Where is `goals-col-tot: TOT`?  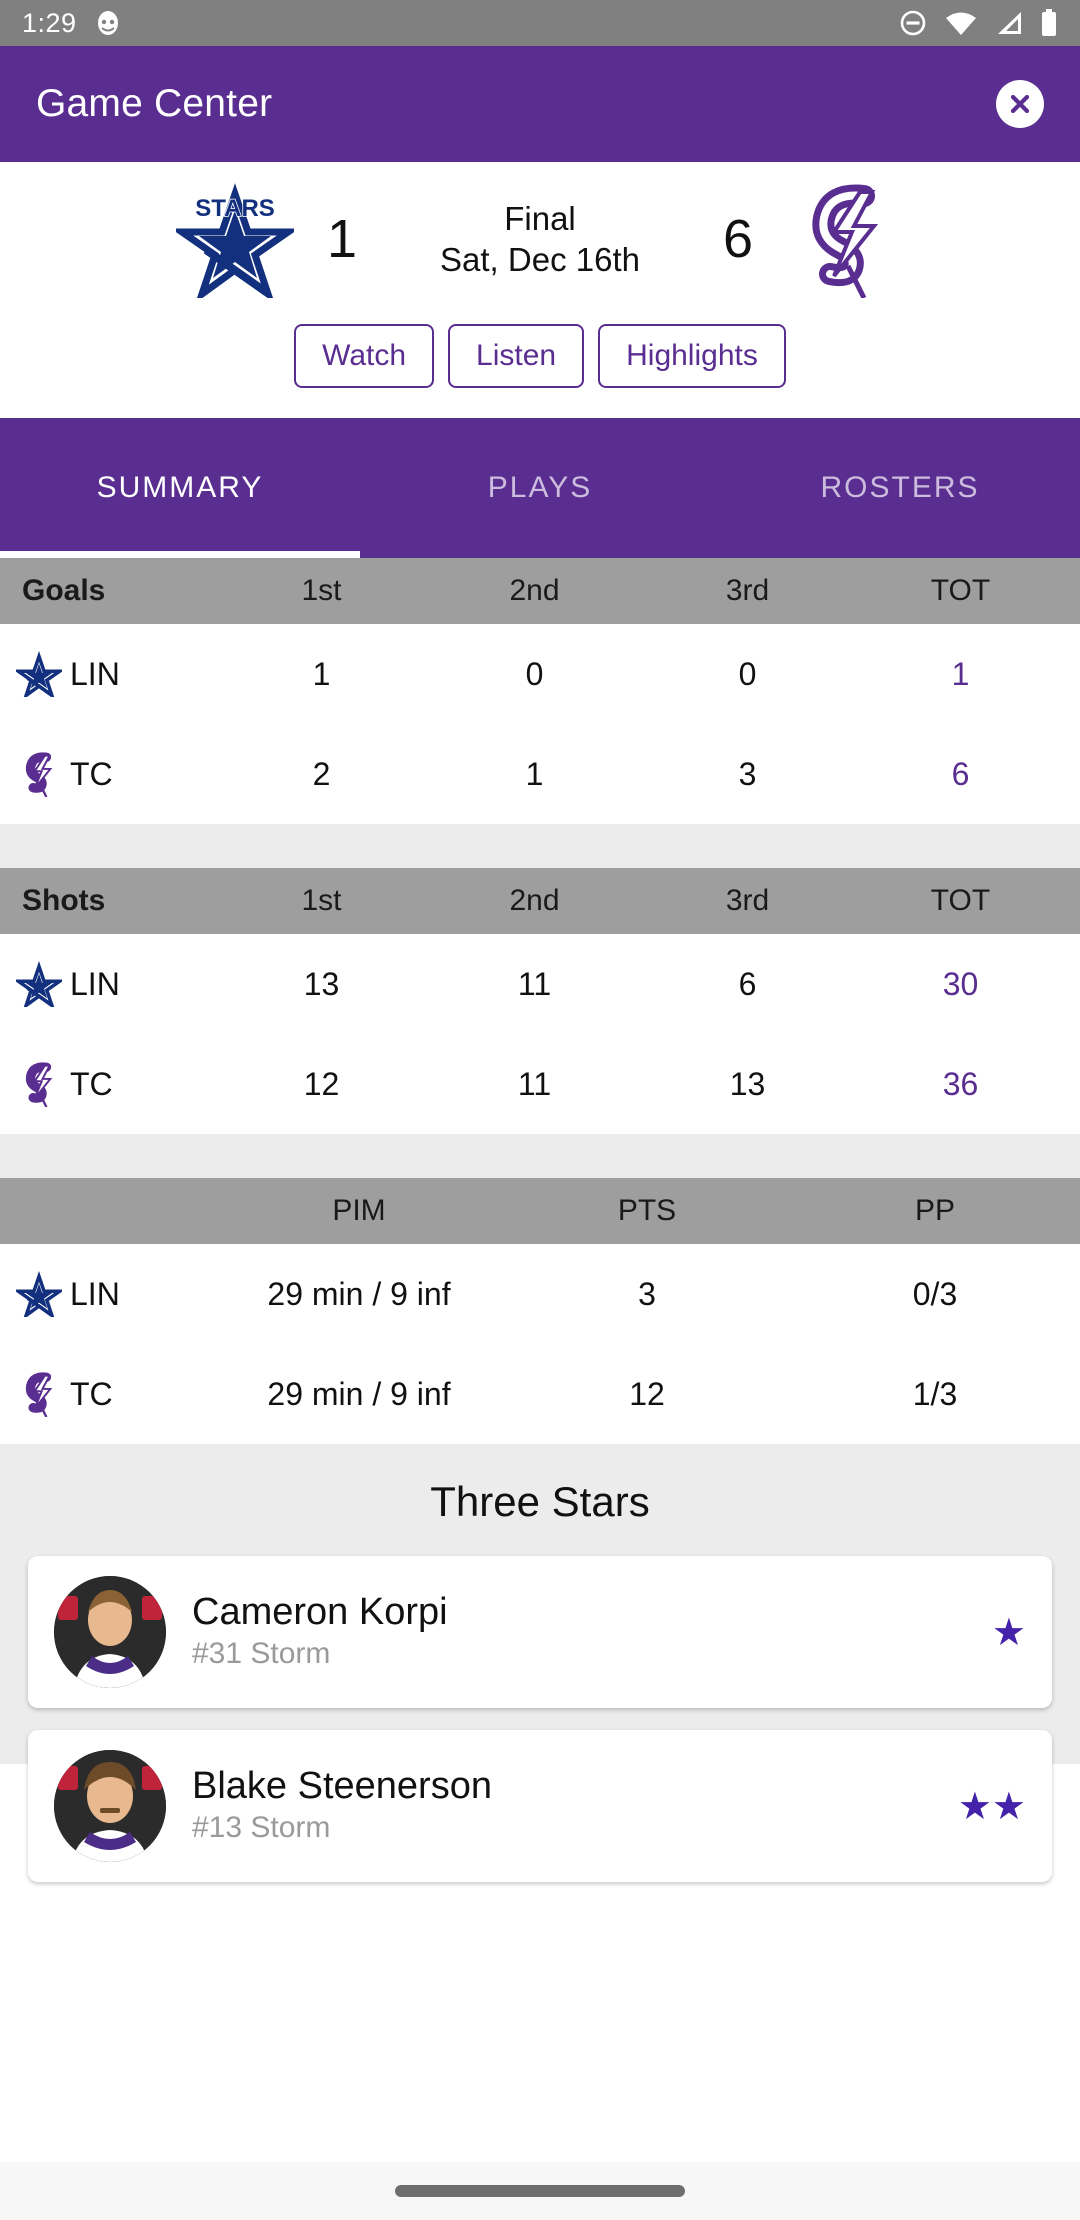 goals-col-tot: TOT is located at coordinates (960, 590).